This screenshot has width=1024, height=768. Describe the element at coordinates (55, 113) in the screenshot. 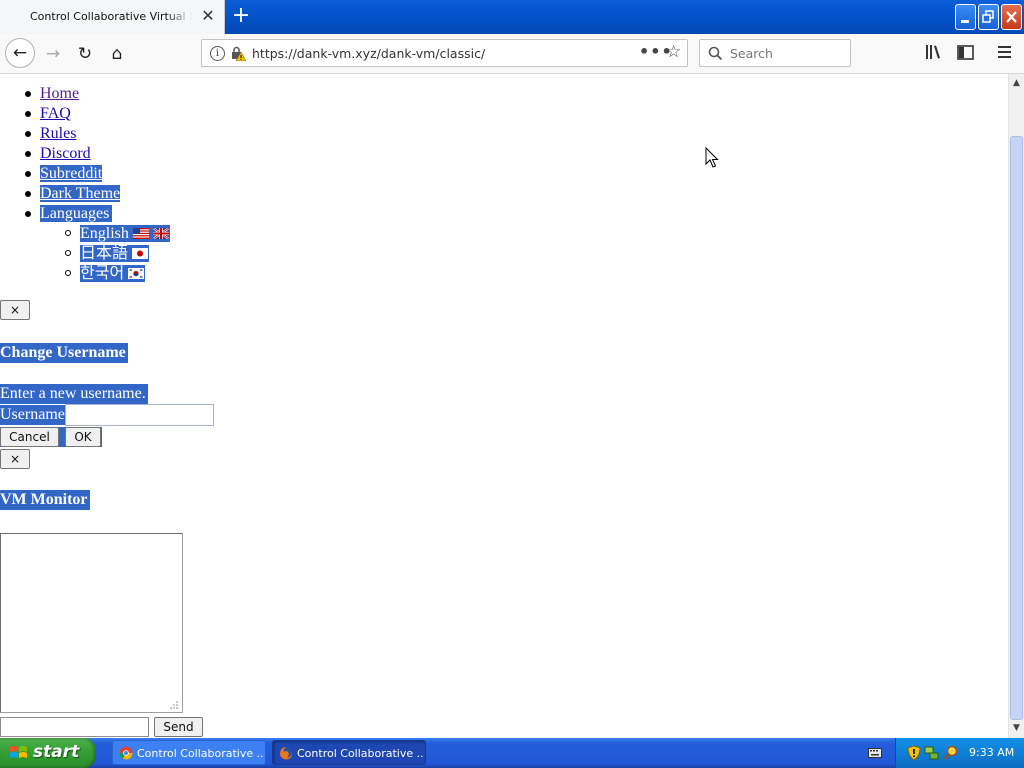

I see `nav-link-faq: FAQ` at that location.